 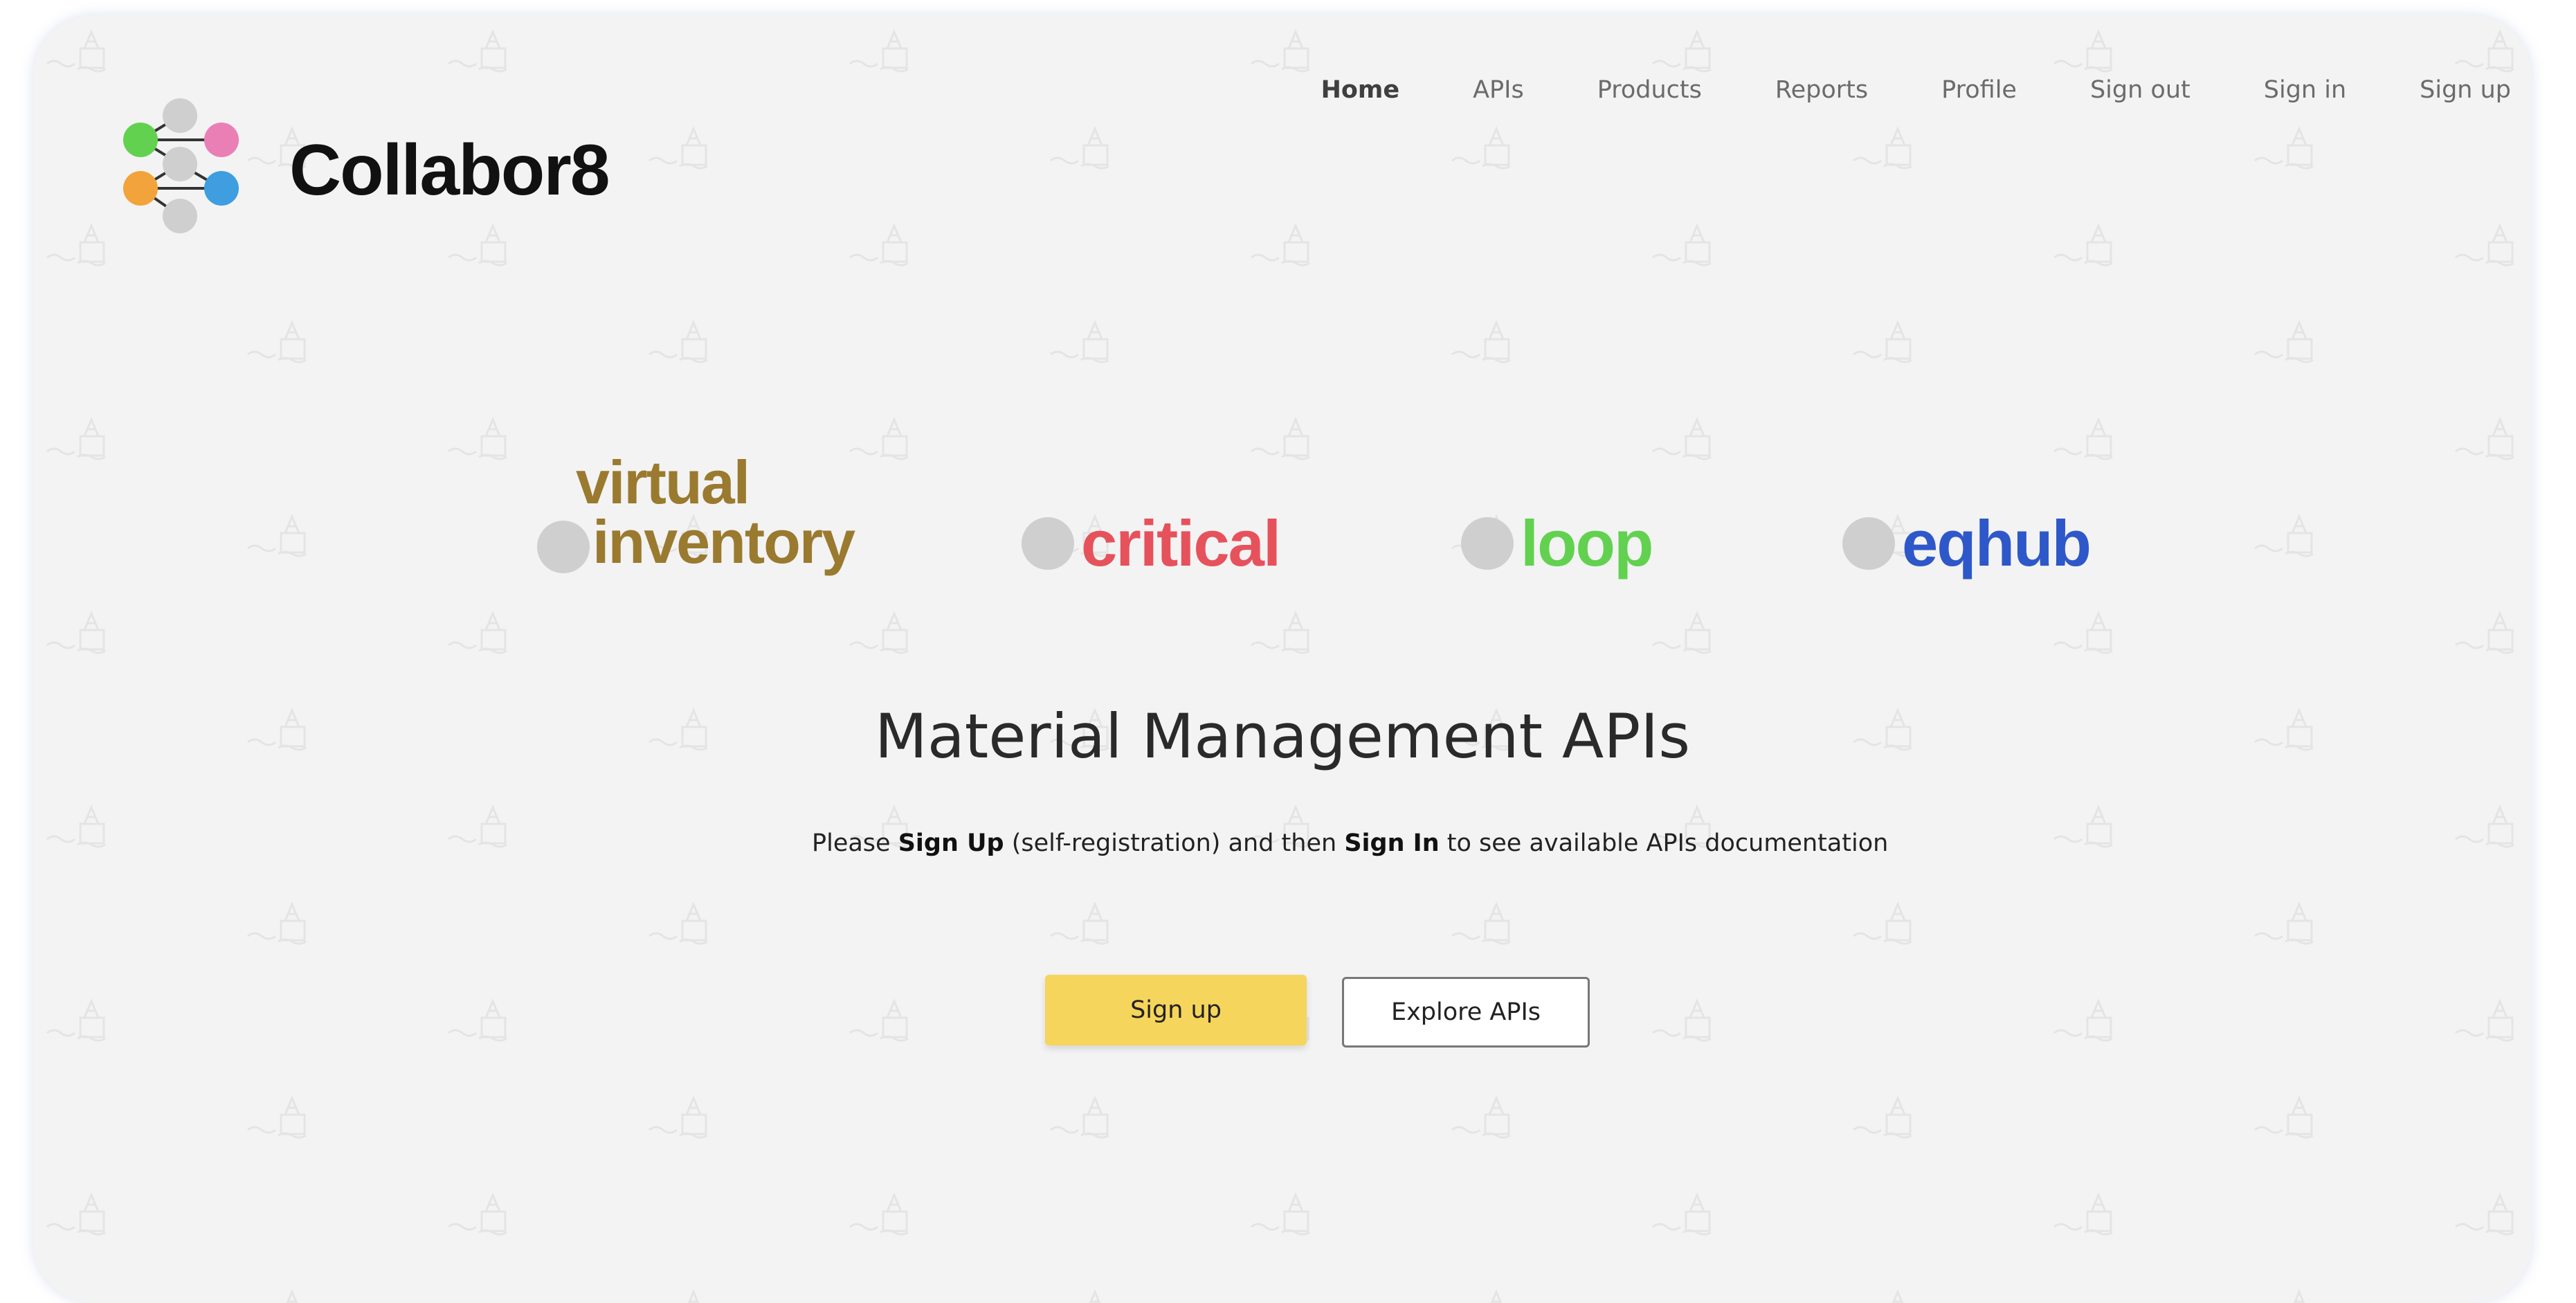 What do you see at coordinates (1498, 90) in the screenshot?
I see `nav-apis: APIs` at bounding box center [1498, 90].